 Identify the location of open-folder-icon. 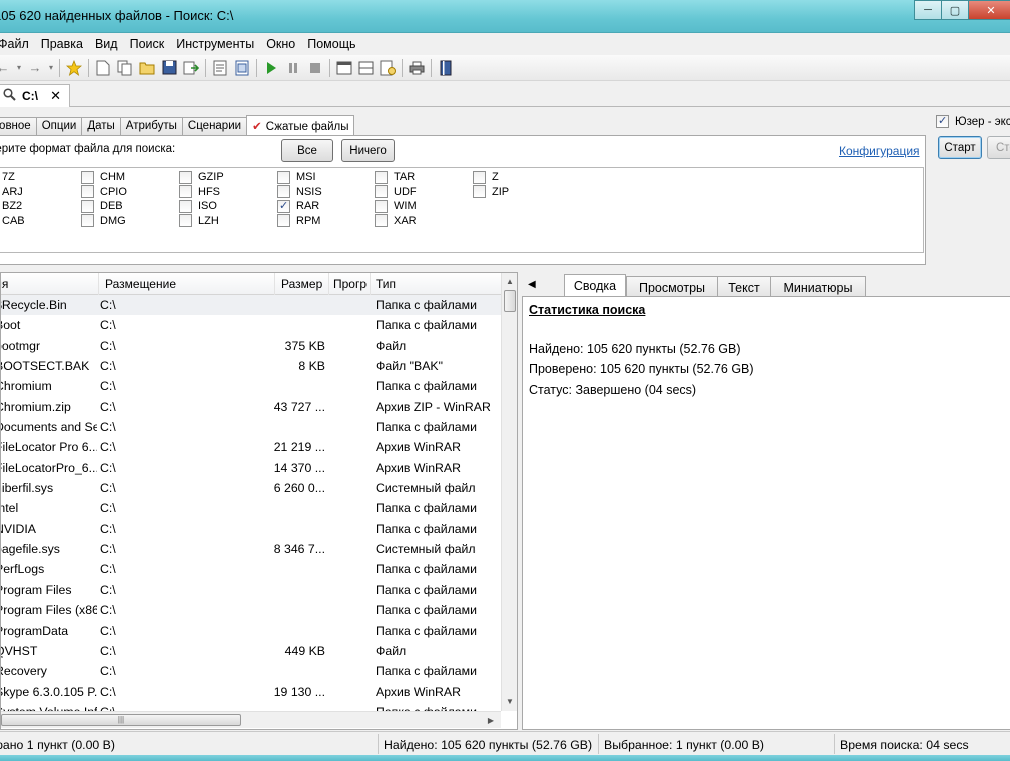
(147, 68).